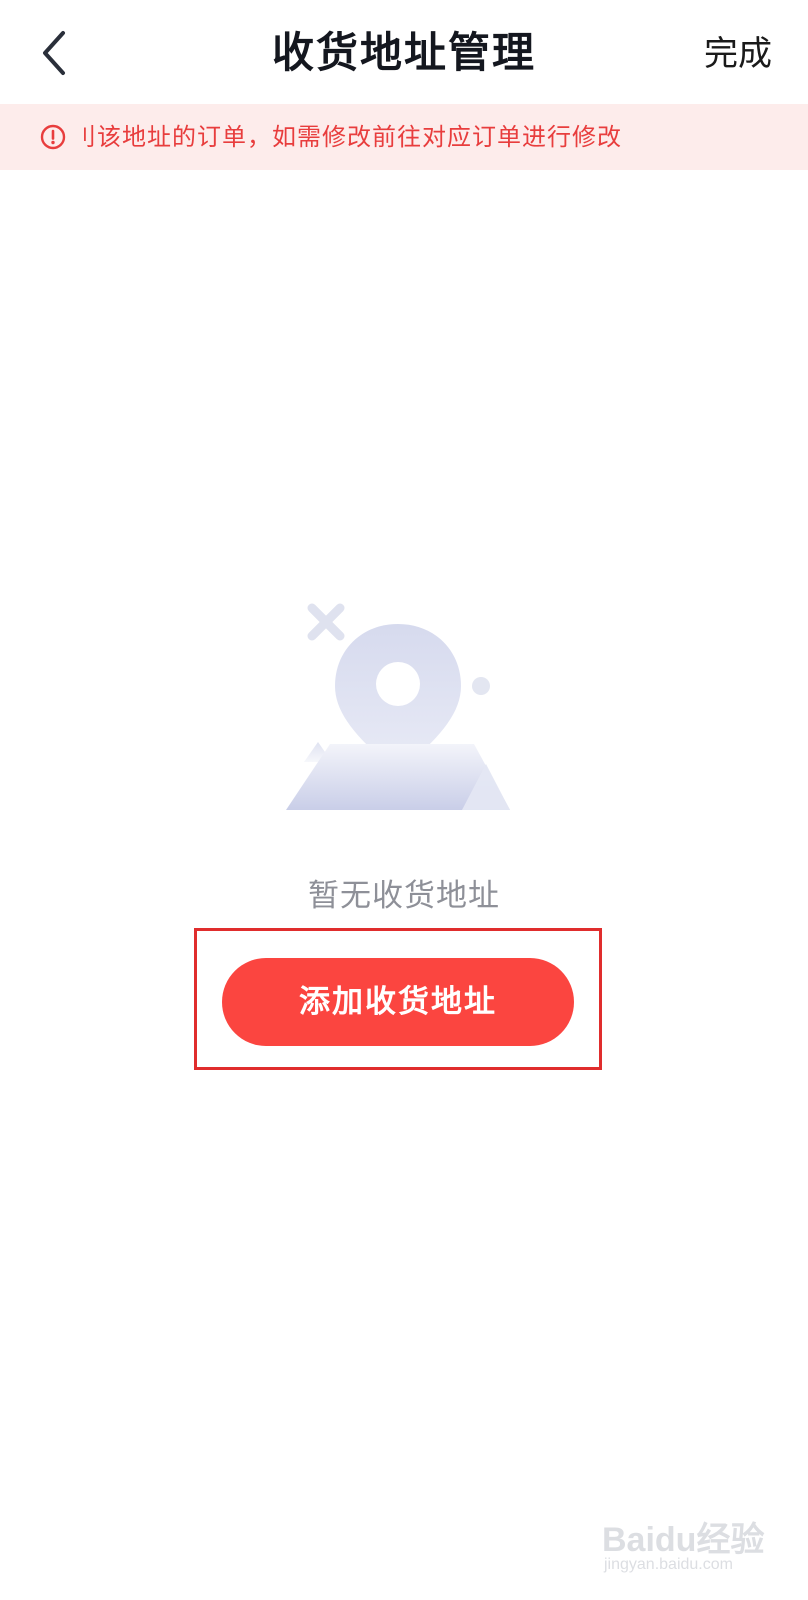 The height and width of the screenshot is (1600, 808). I want to click on notice-bar: 刂该地址的订单，如需修改前往对应订单进行修改, so click(404, 137).